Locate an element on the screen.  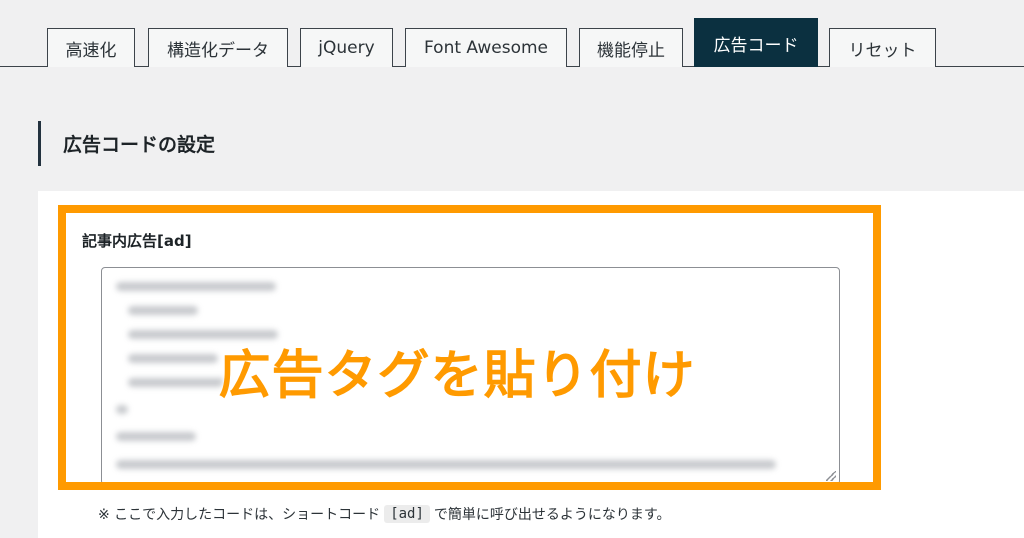
section-title: 広告コードの設定 is located at coordinates (126, 143).